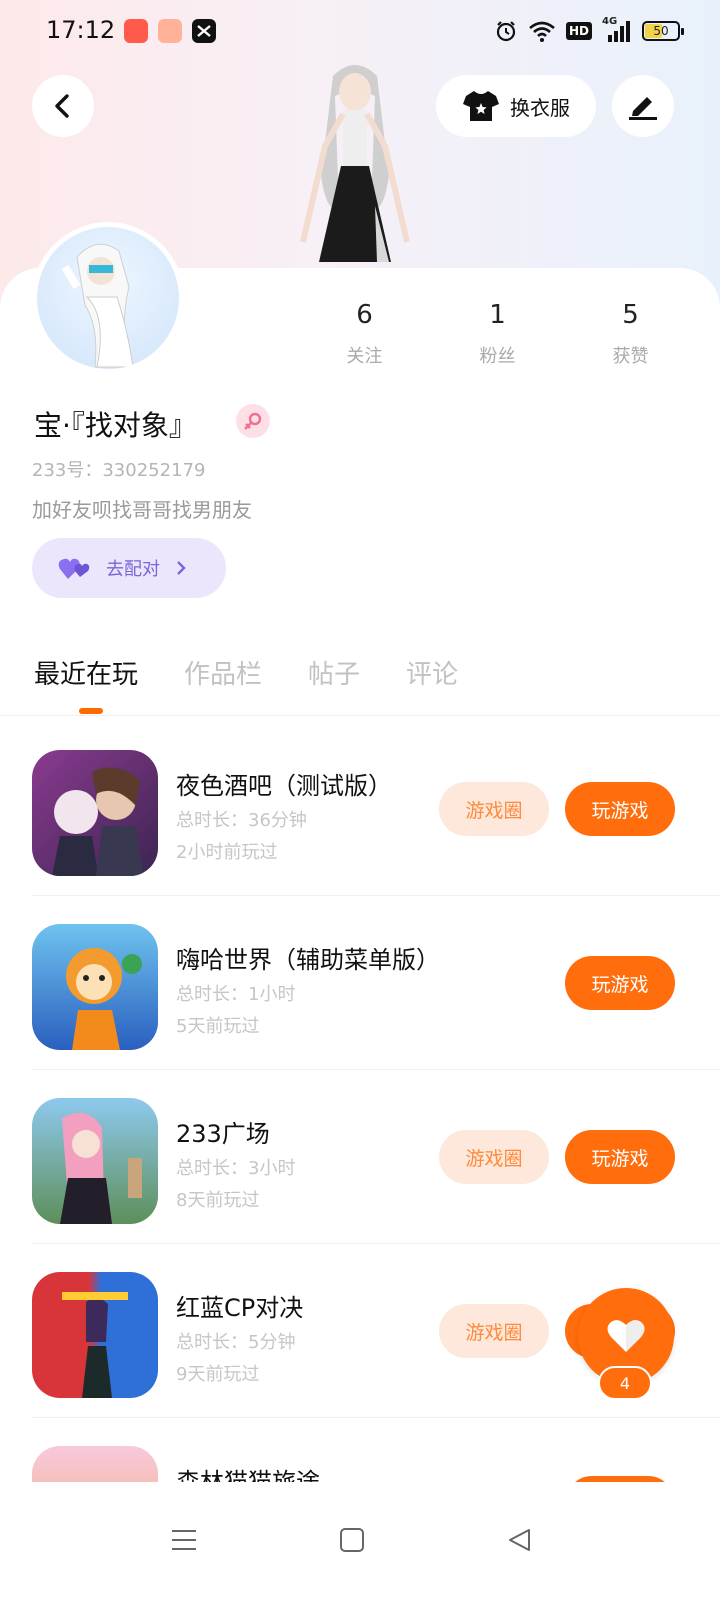 The height and width of the screenshot is (1600, 720). Describe the element at coordinates (241, 820) in the screenshot. I see `game-duration: 总时长：36分钟` at that location.